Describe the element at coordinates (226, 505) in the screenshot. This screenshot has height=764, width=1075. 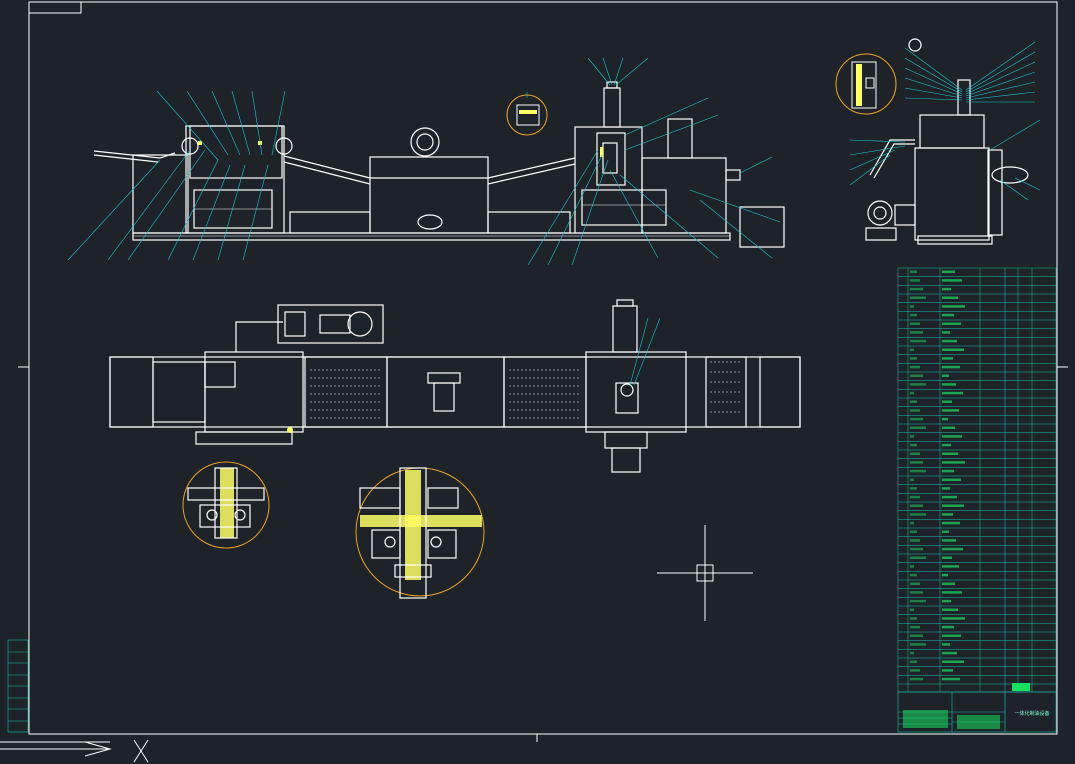
I see `detail-a-circle` at that location.